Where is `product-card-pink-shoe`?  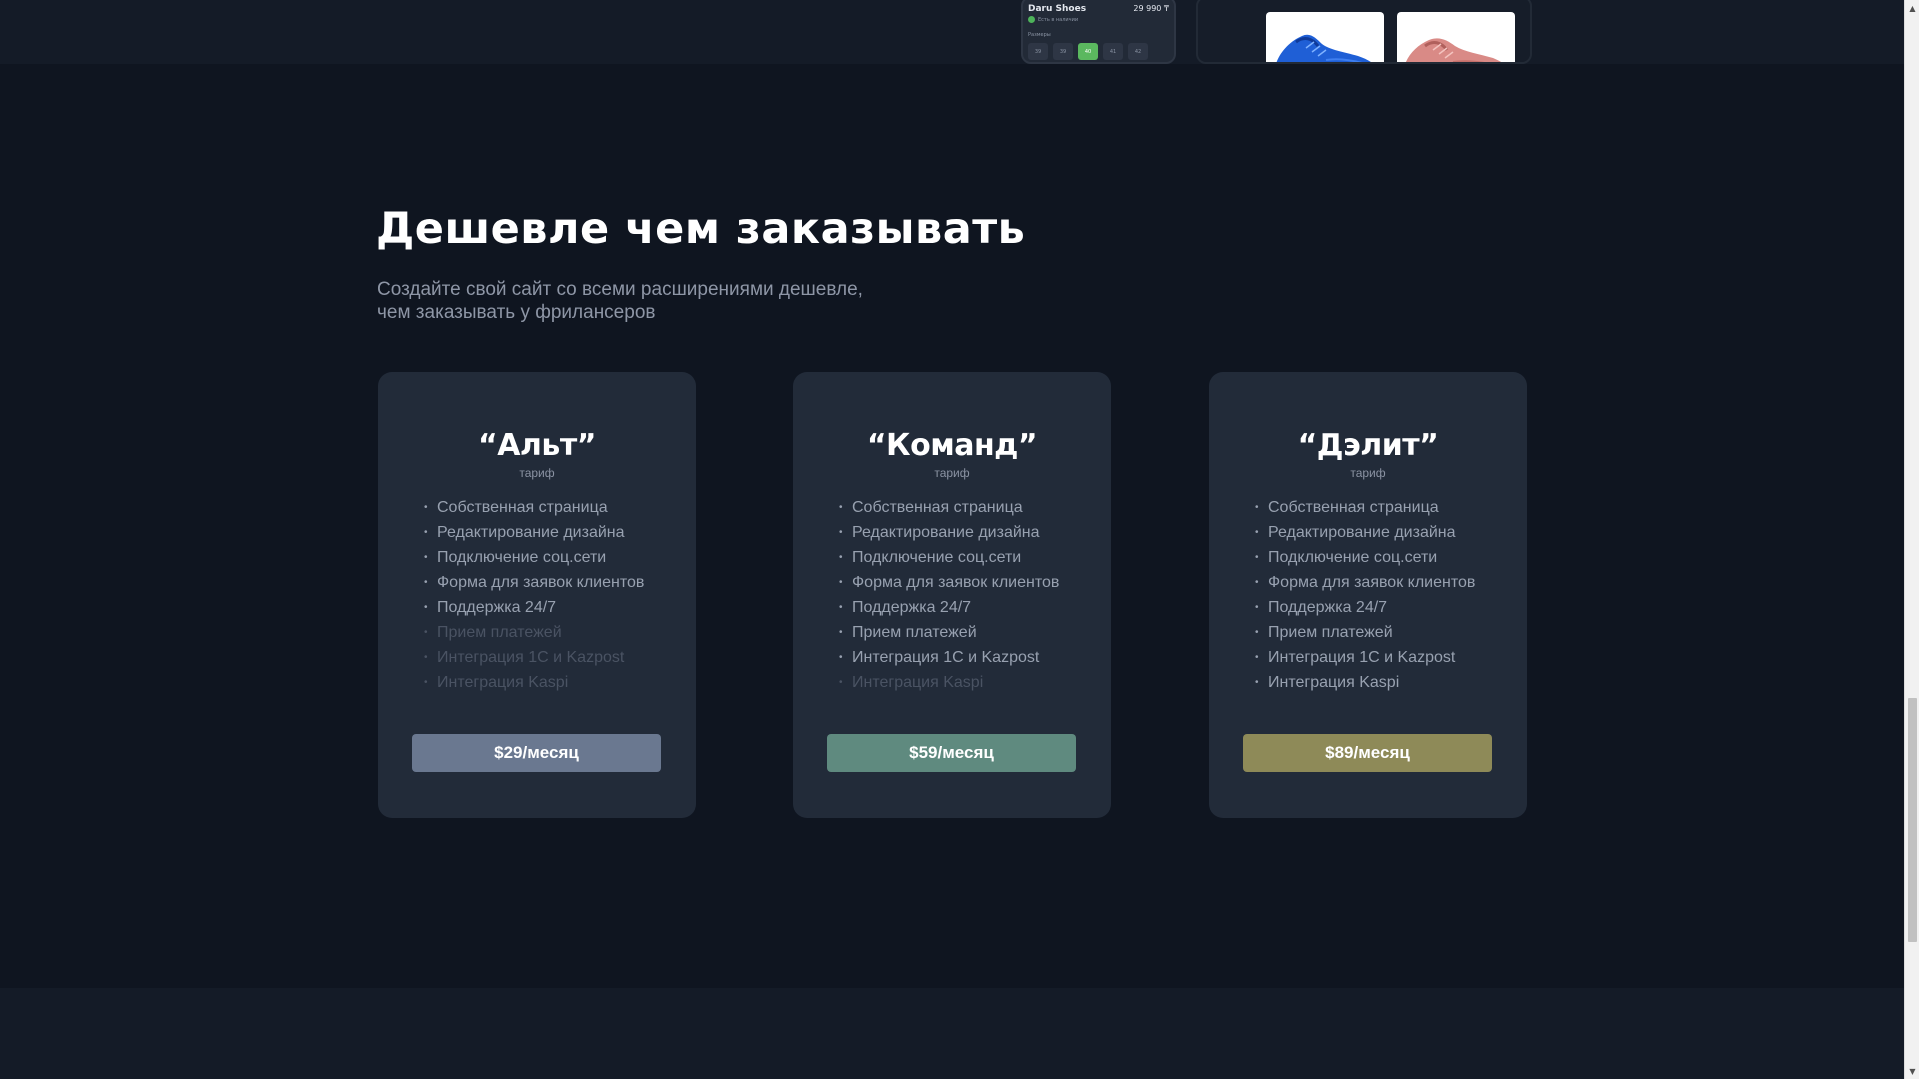
product-card-pink-shoe is located at coordinates (1456, 37).